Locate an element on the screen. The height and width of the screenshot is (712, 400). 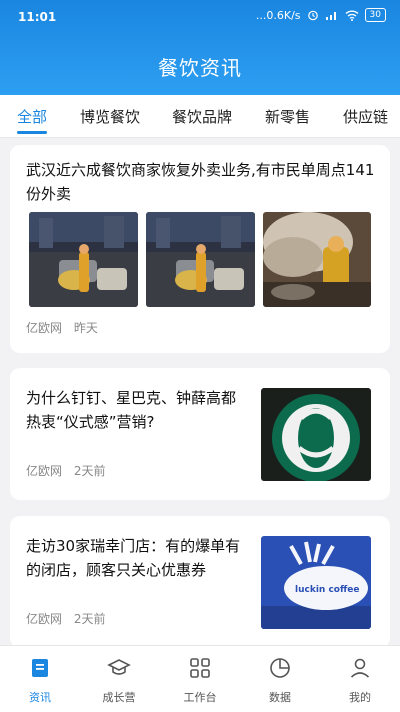
nav-growth-camp: 成长营 is located at coordinates (119, 680).